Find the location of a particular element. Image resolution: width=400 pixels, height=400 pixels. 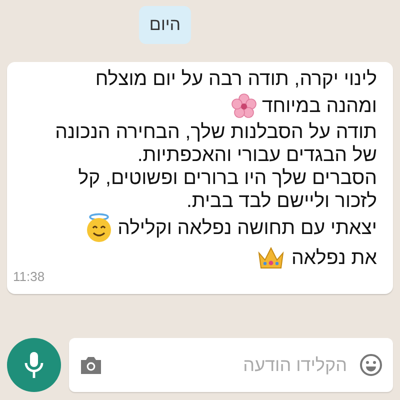

microphone-button is located at coordinates (34, 365).